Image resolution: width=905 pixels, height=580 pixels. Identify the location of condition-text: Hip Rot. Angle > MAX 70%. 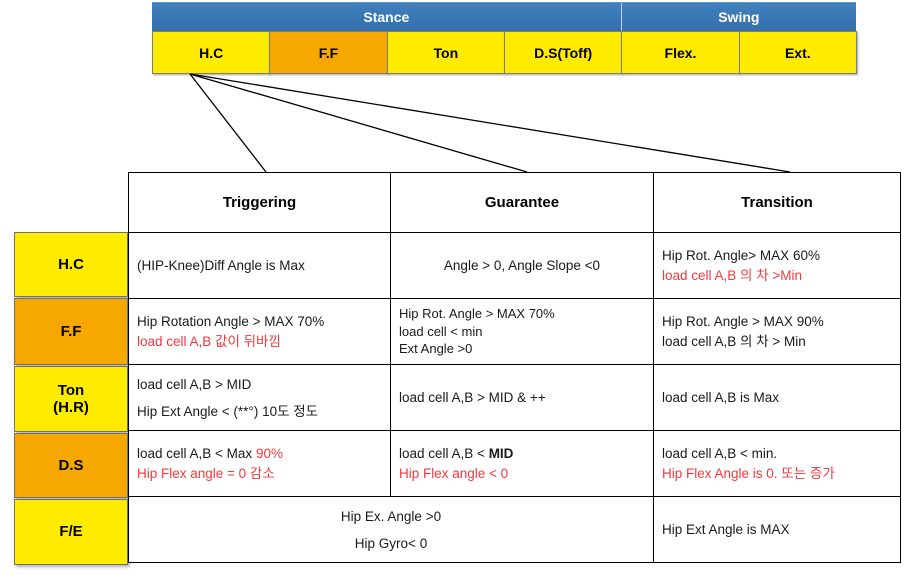
(477, 314).